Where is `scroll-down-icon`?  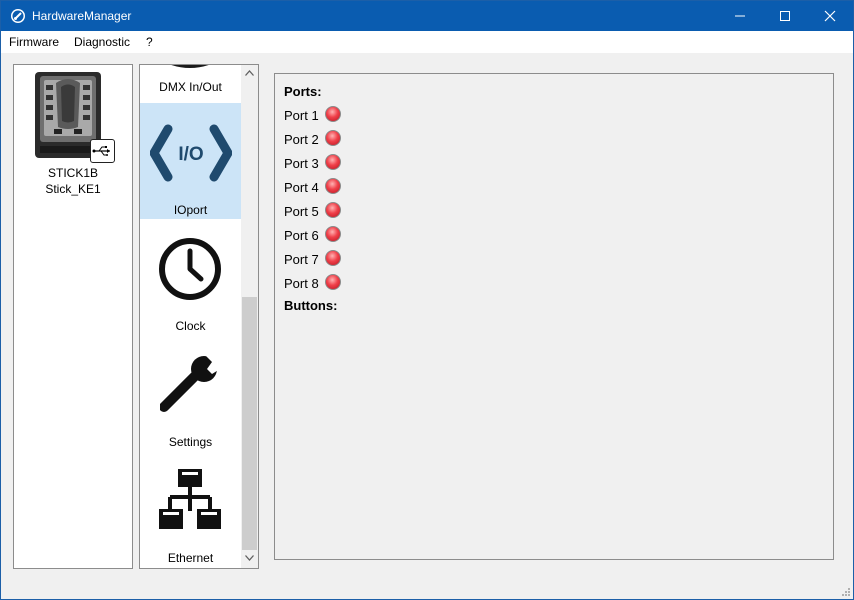
scroll-down-icon is located at coordinates (249, 558).